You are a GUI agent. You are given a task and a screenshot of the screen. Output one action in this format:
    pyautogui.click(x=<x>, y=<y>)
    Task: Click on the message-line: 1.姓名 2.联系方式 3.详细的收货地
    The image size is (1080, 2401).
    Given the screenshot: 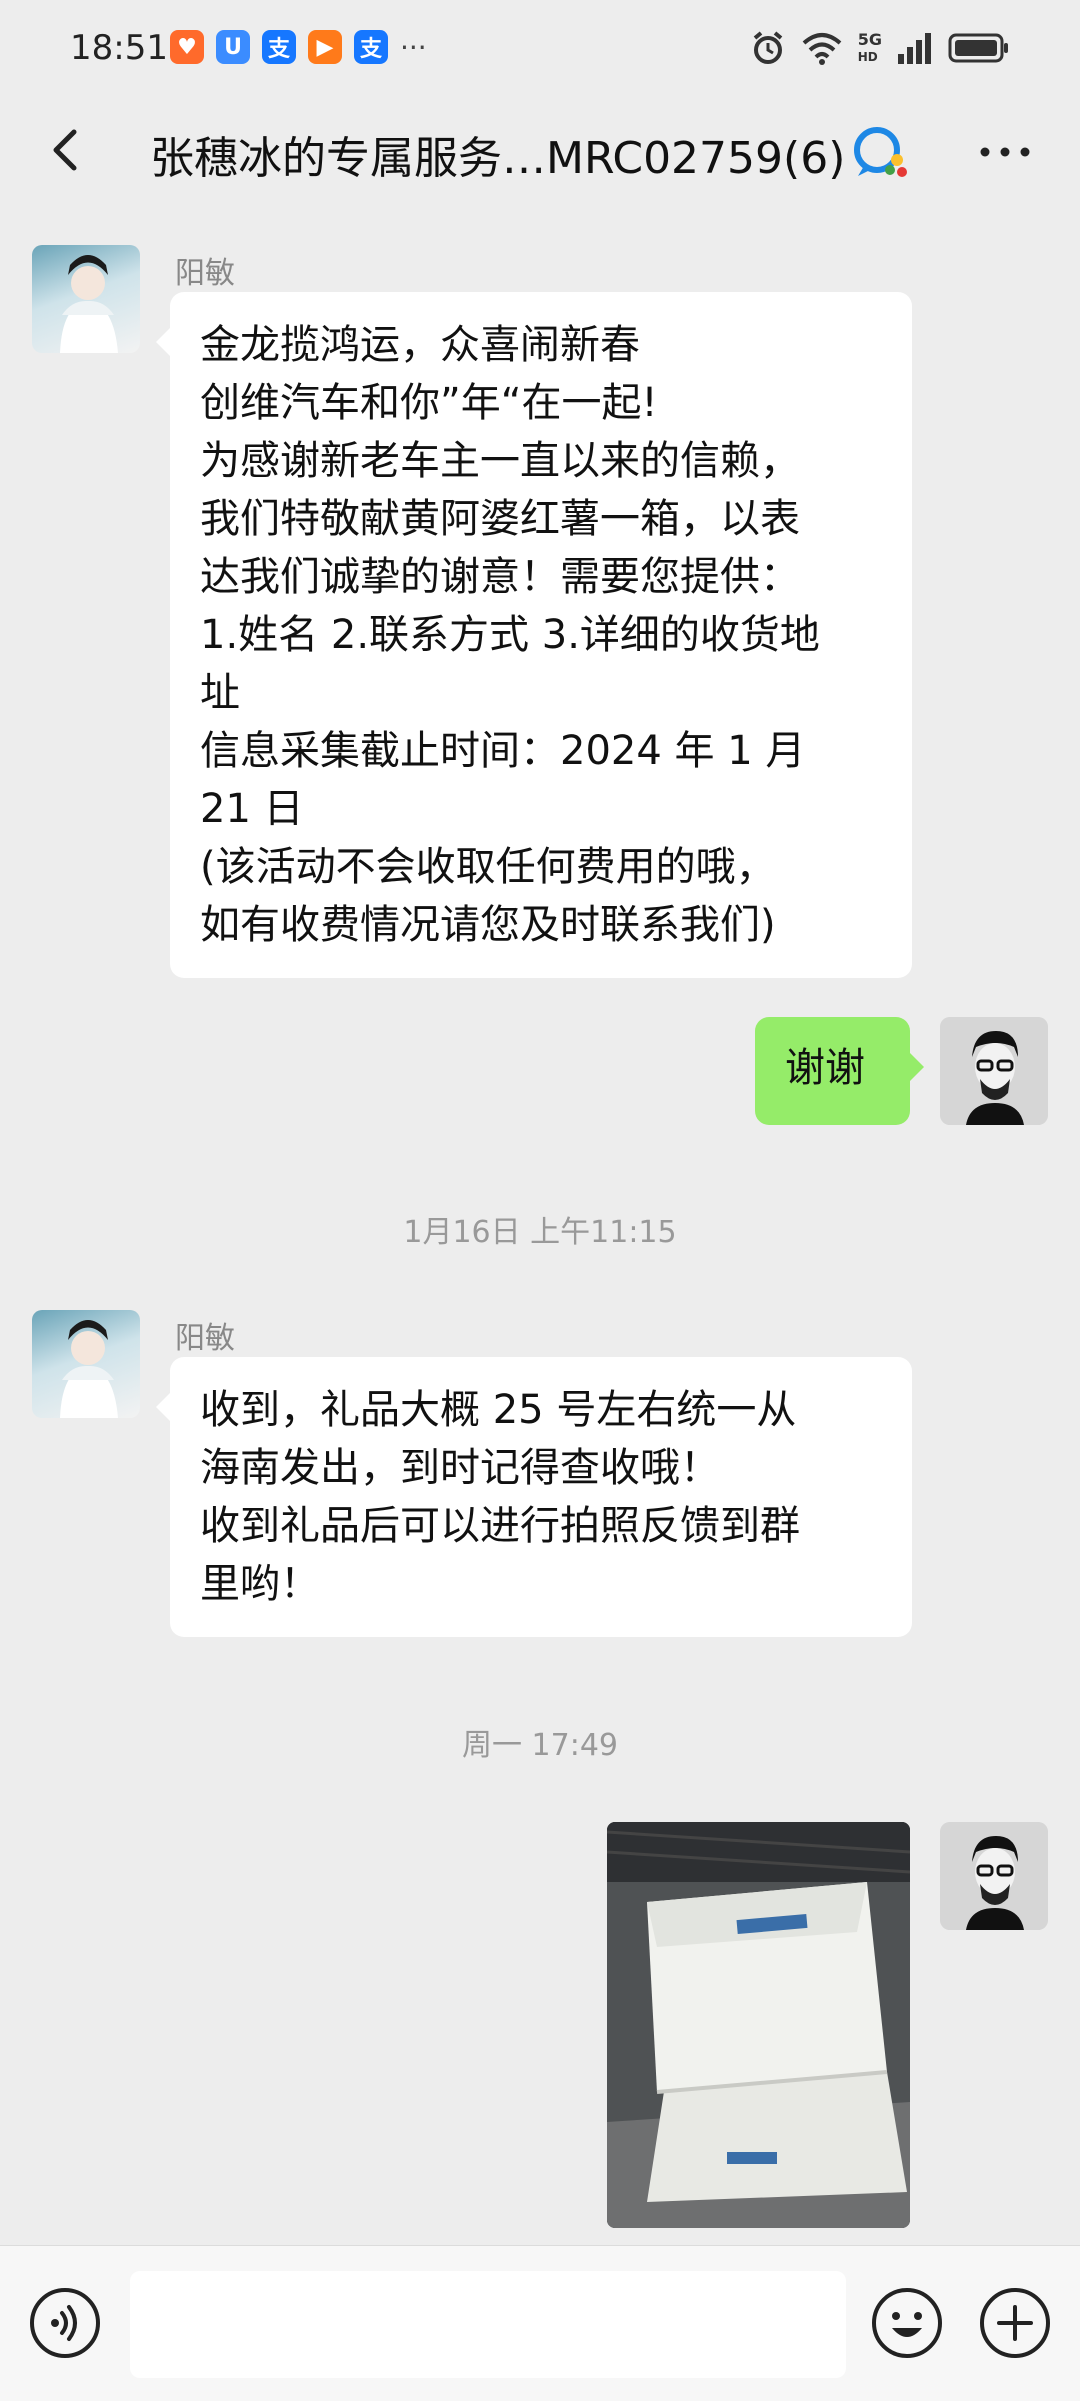 What is the action you would take?
    pyautogui.click(x=510, y=635)
    